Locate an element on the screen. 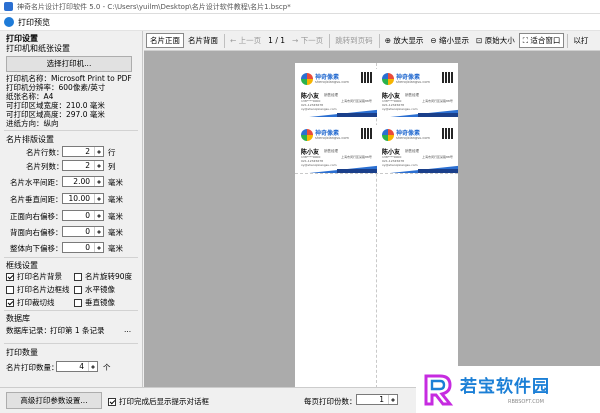  down-offset-label: 整体向下偏移： is located at coordinates (36, 248).